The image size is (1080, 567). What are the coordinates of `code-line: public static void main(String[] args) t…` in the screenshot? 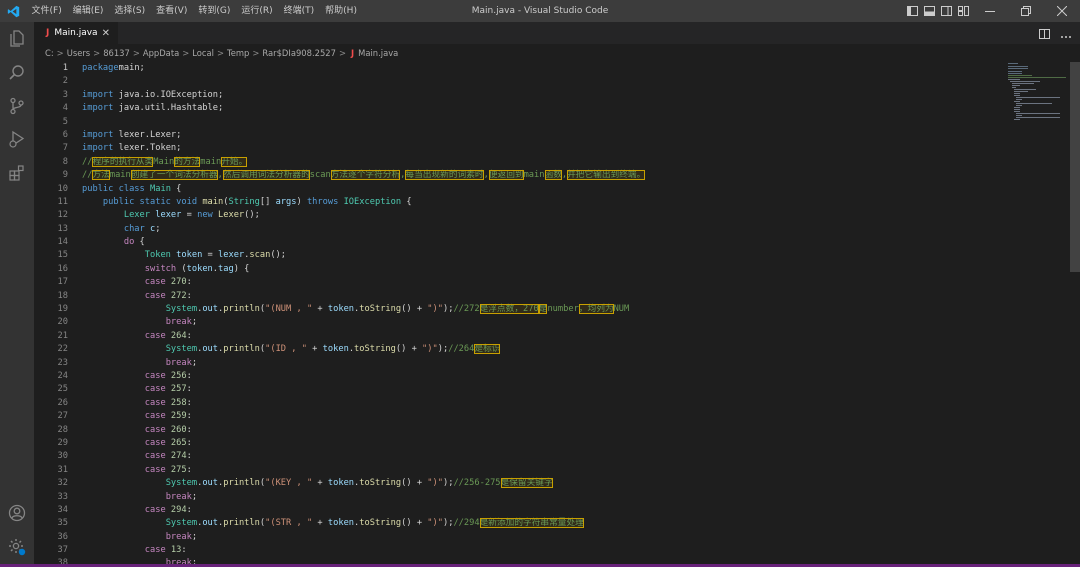 It's located at (557, 202).